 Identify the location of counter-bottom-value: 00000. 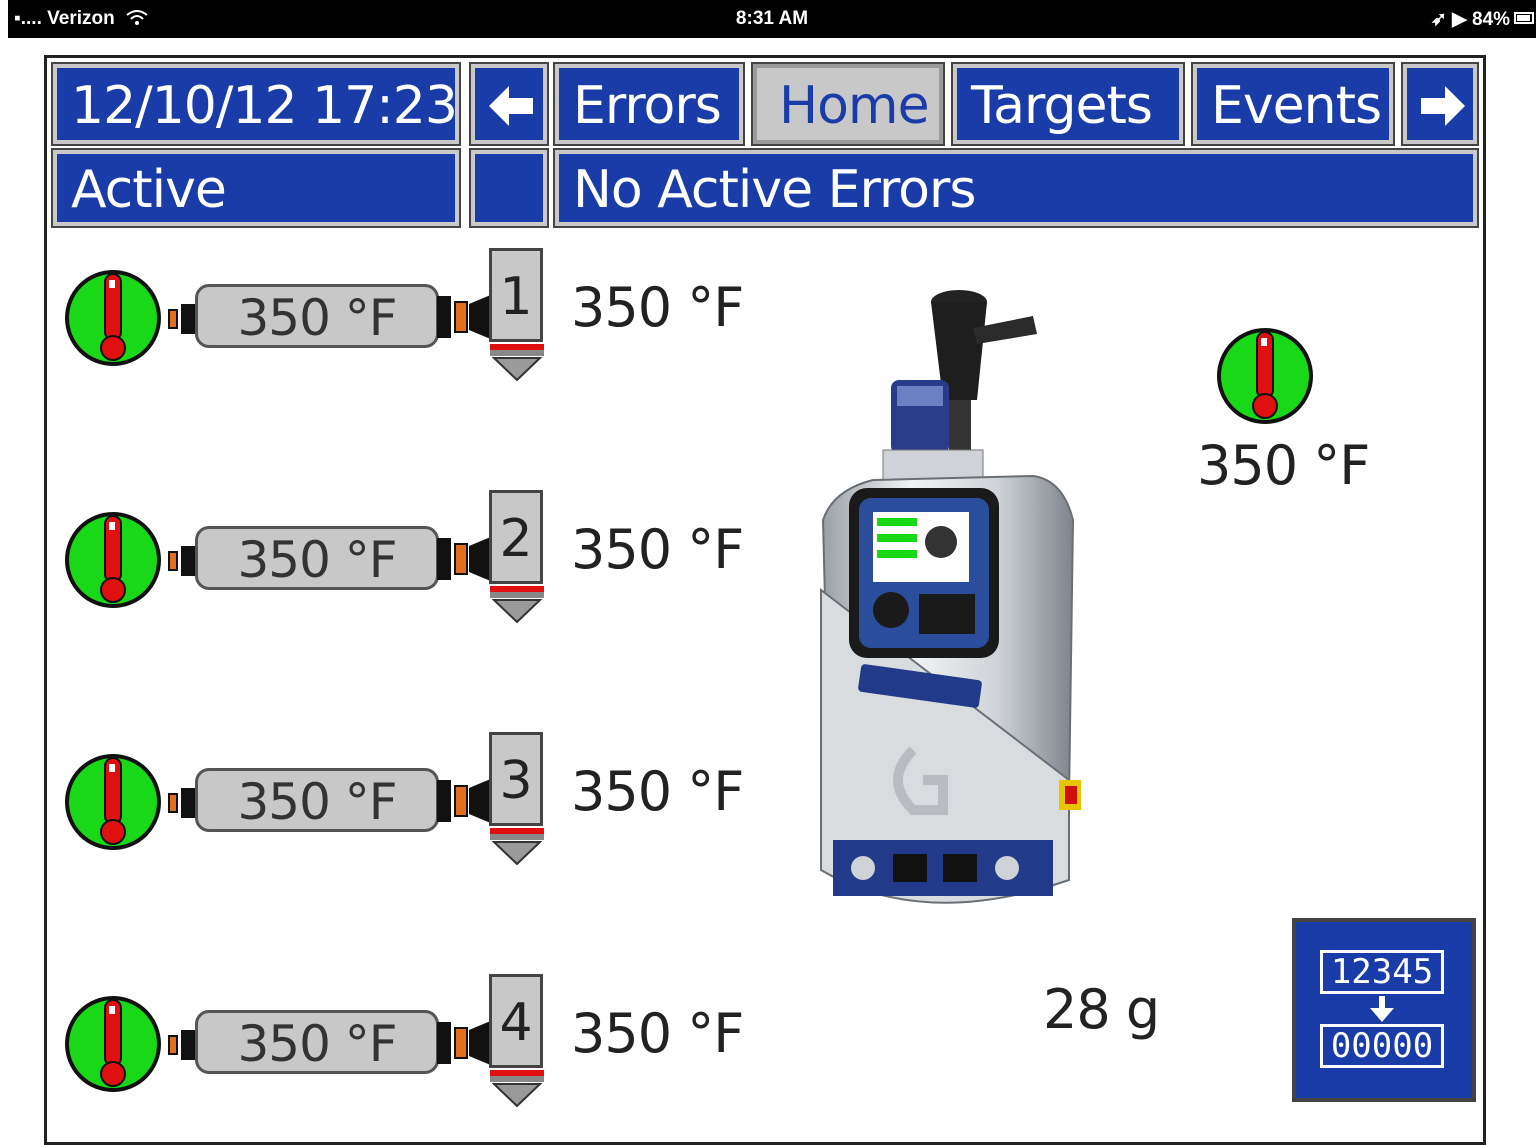
(1382, 1046).